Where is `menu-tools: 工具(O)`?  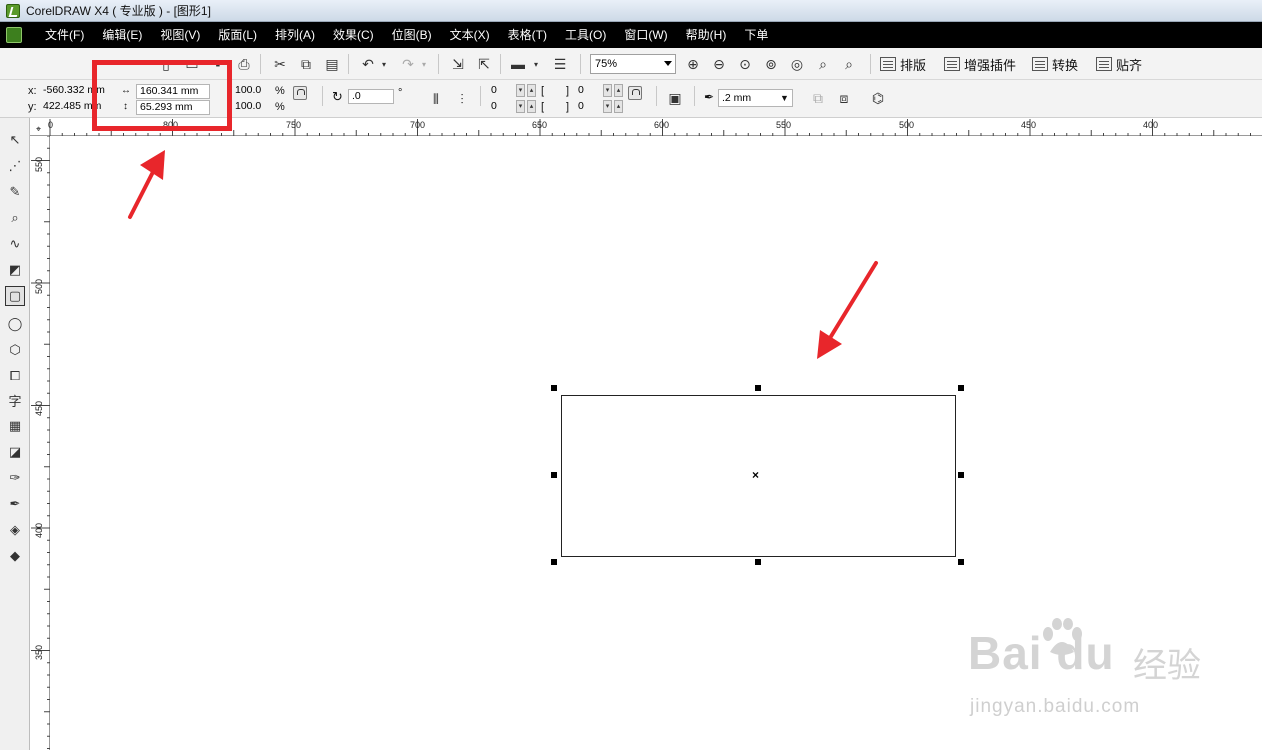 menu-tools: 工具(O) is located at coordinates (585, 35).